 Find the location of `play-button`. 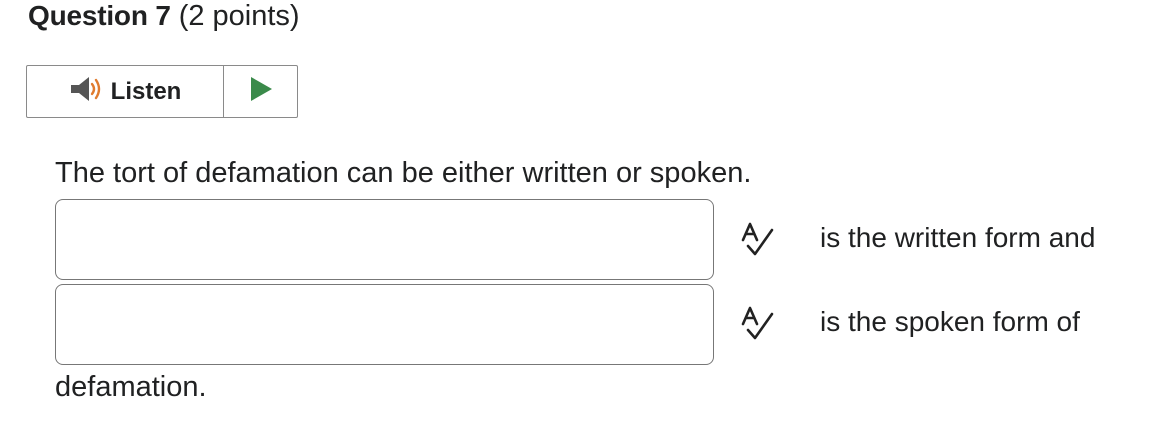

play-button is located at coordinates (260, 91).